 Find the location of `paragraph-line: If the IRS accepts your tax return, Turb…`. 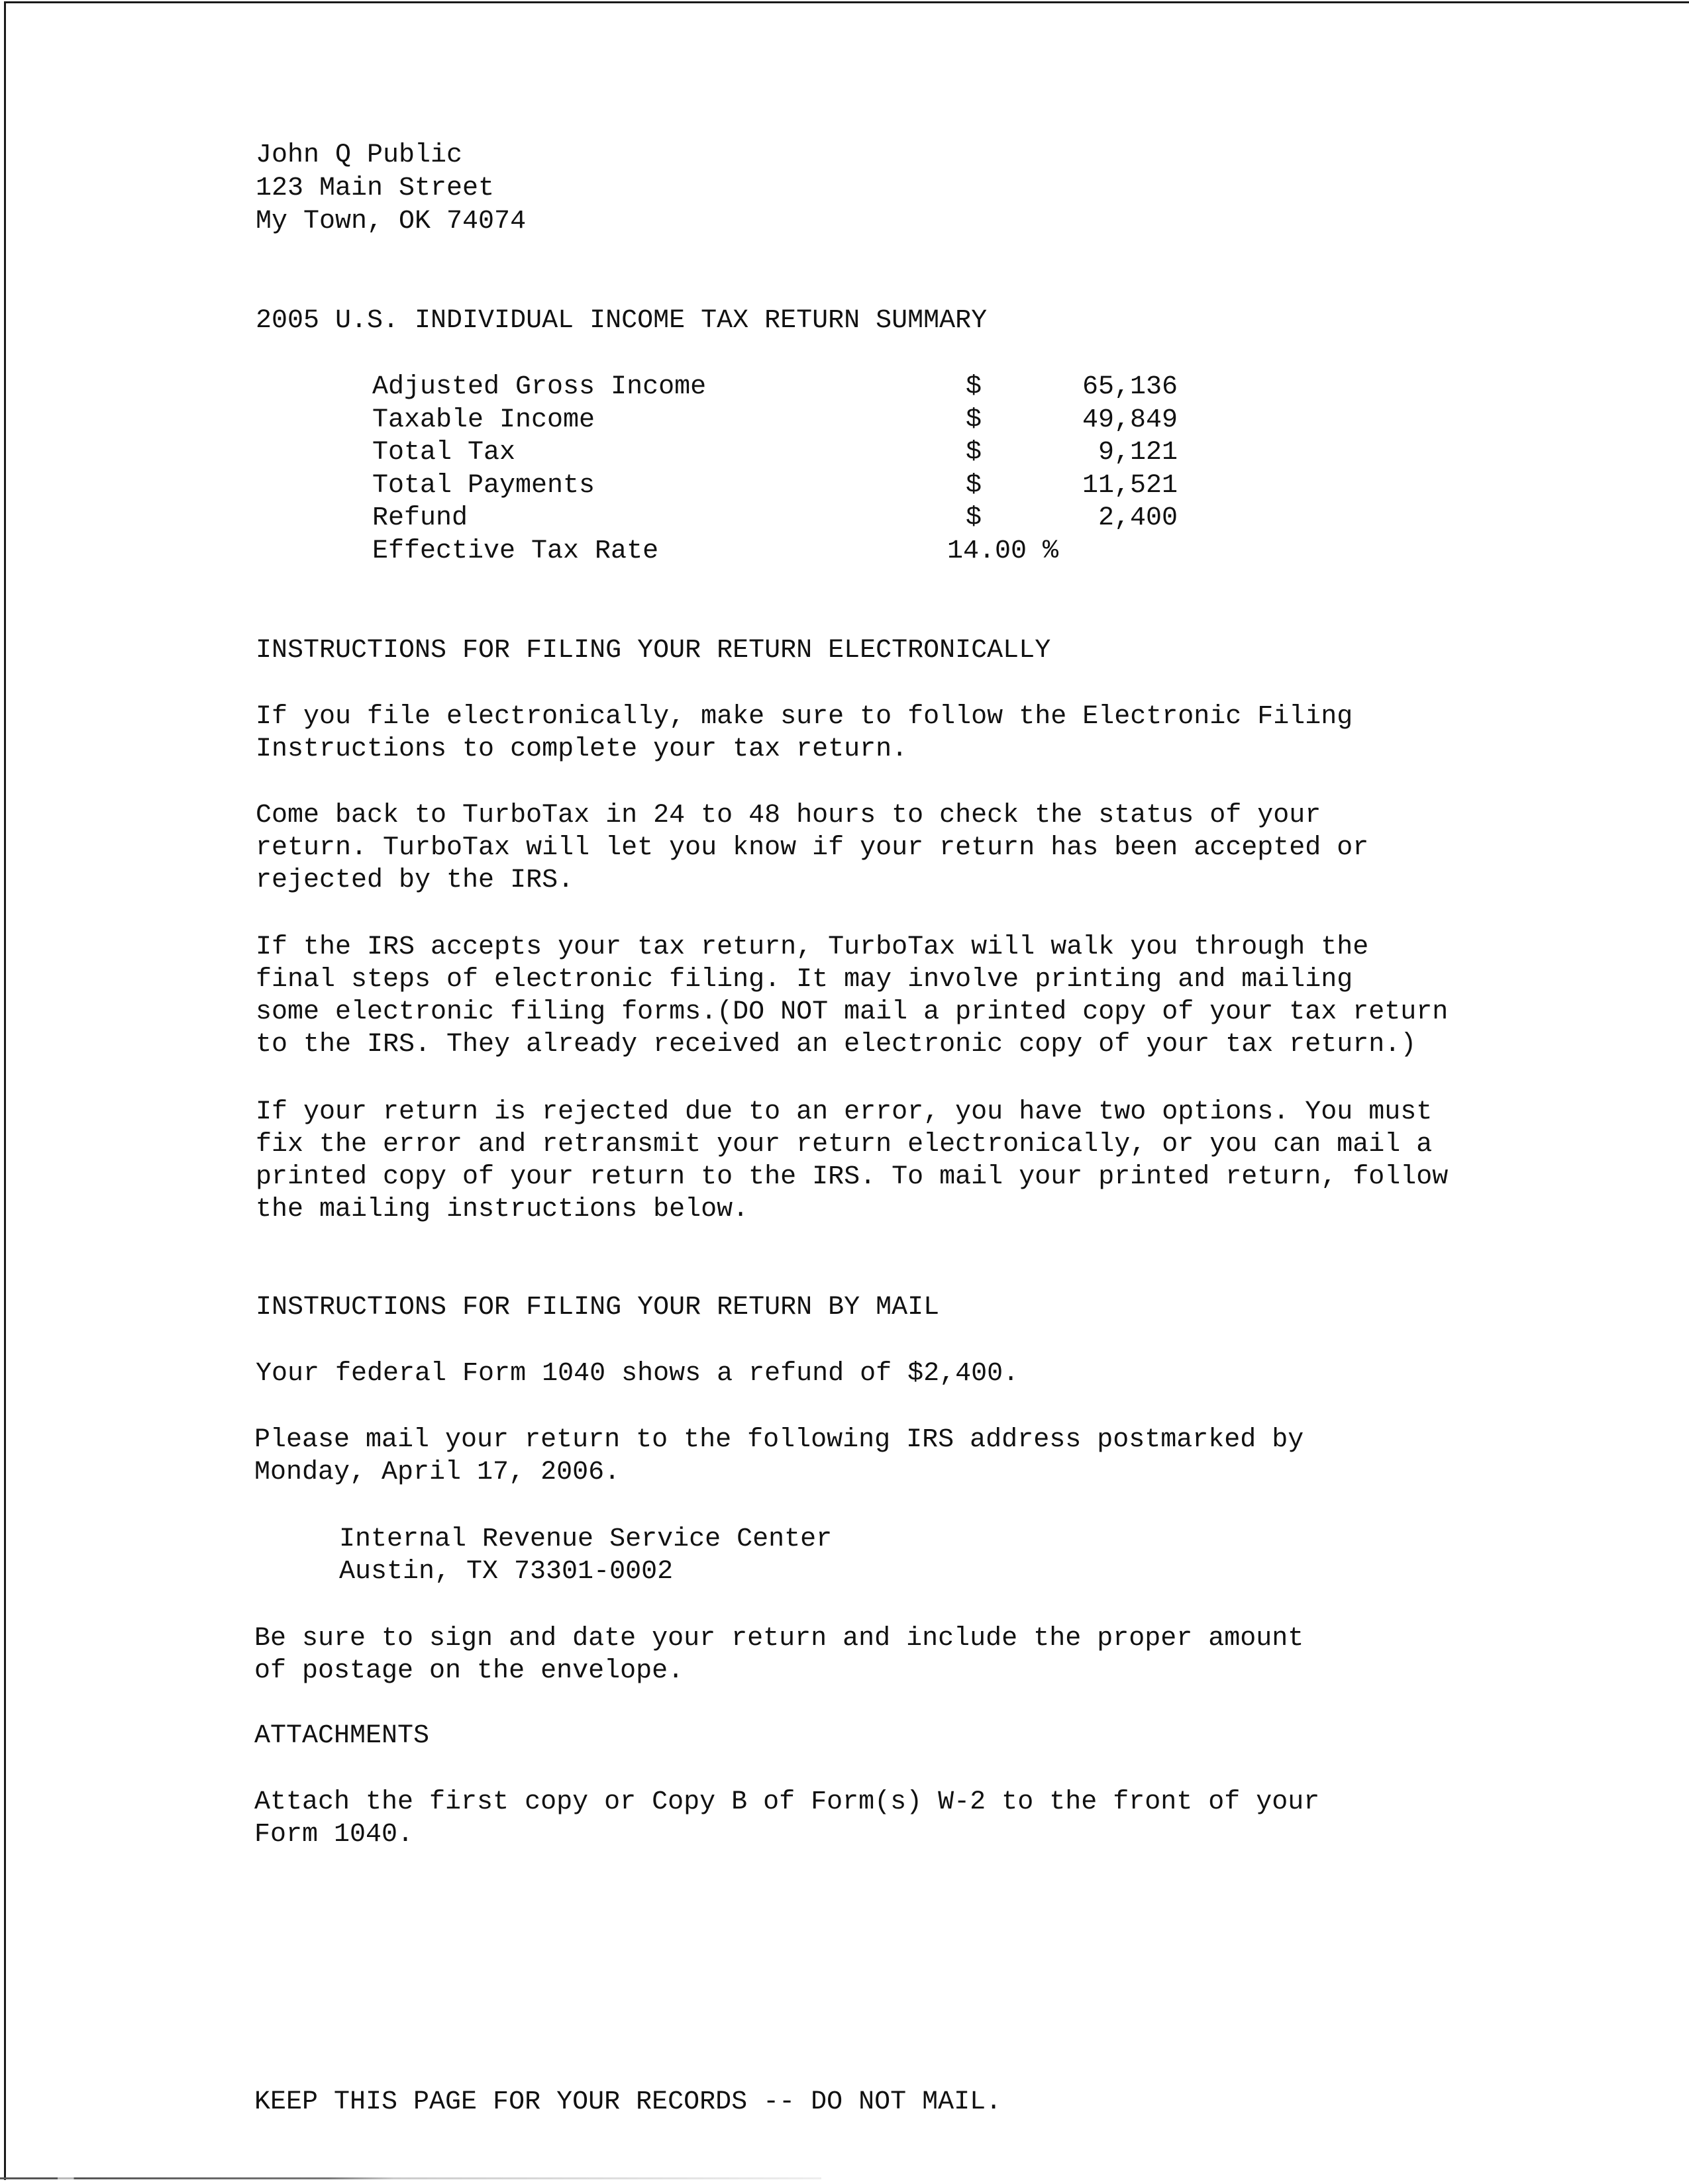

paragraph-line: If the IRS accepts your tax return, Turb… is located at coordinates (812, 947).